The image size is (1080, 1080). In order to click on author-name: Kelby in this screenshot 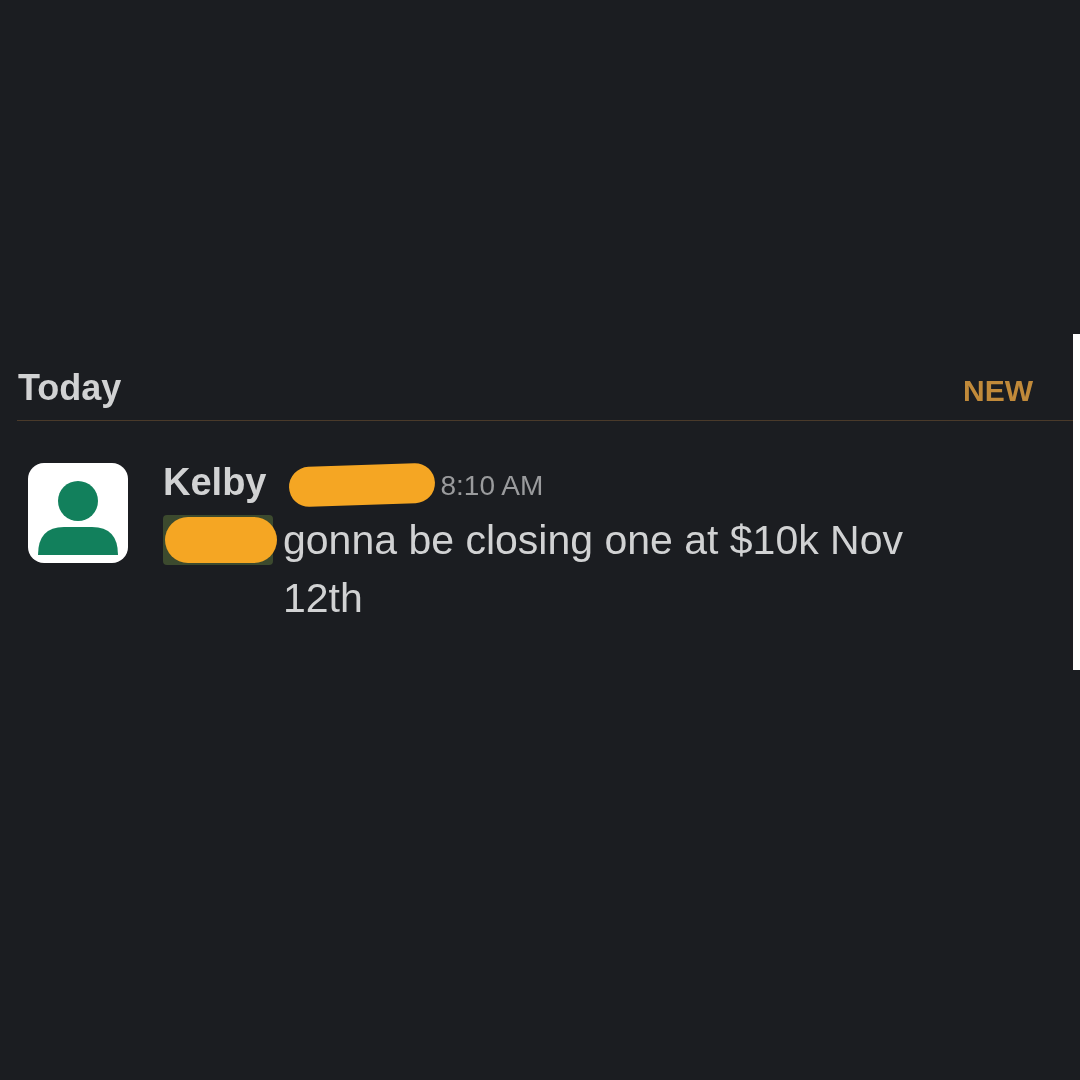, I will do `click(215, 482)`.